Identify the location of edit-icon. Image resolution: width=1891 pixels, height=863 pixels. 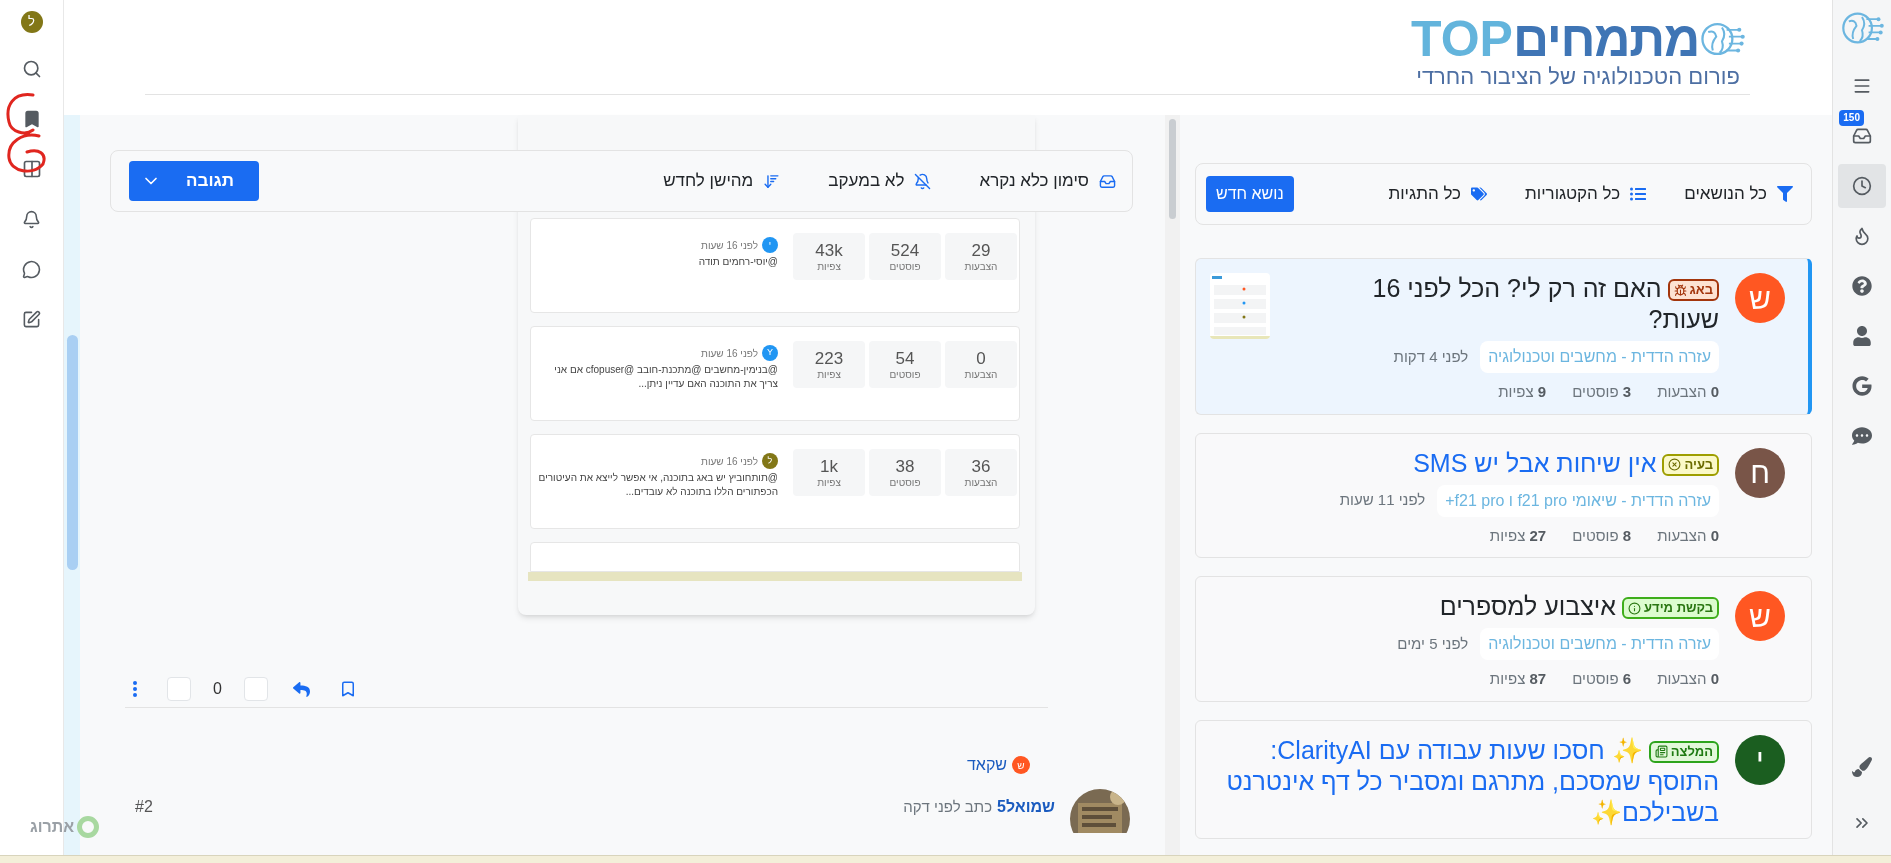
(31, 319).